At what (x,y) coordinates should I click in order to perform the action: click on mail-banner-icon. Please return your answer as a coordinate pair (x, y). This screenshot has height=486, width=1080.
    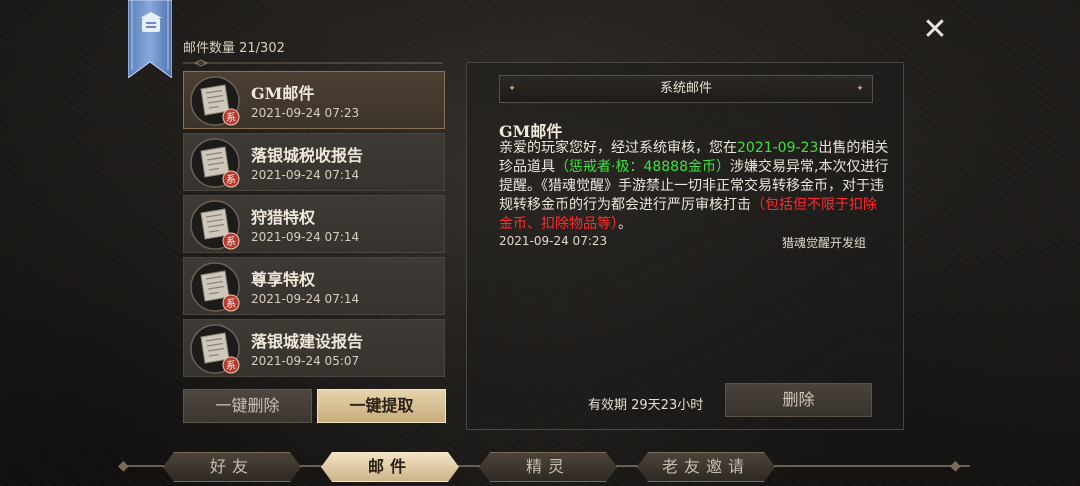
    Looking at the image, I should click on (150, 39).